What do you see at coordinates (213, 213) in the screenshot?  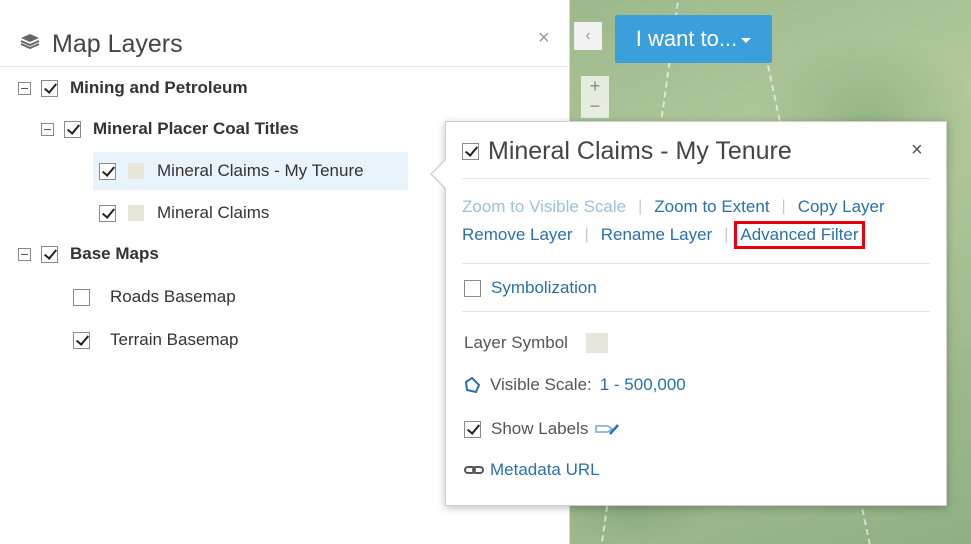 I see `tree-label: Mineral Claims` at bounding box center [213, 213].